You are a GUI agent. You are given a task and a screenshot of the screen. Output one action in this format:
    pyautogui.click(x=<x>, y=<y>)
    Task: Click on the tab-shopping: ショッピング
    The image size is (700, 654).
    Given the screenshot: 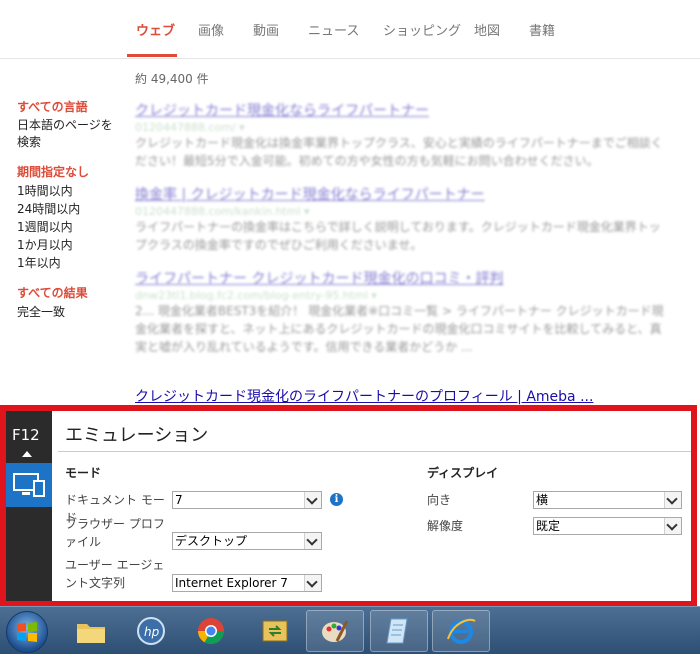 What is the action you would take?
    pyautogui.click(x=422, y=29)
    